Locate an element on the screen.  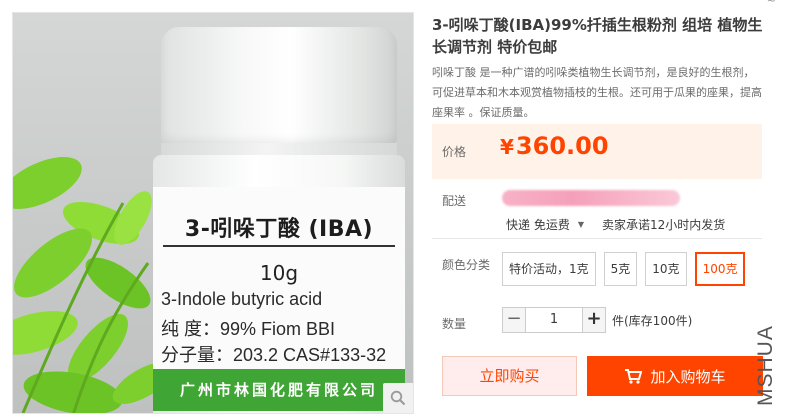
option-list: 特价活动，1克 5克 10克 100克 is located at coordinates (624, 269).